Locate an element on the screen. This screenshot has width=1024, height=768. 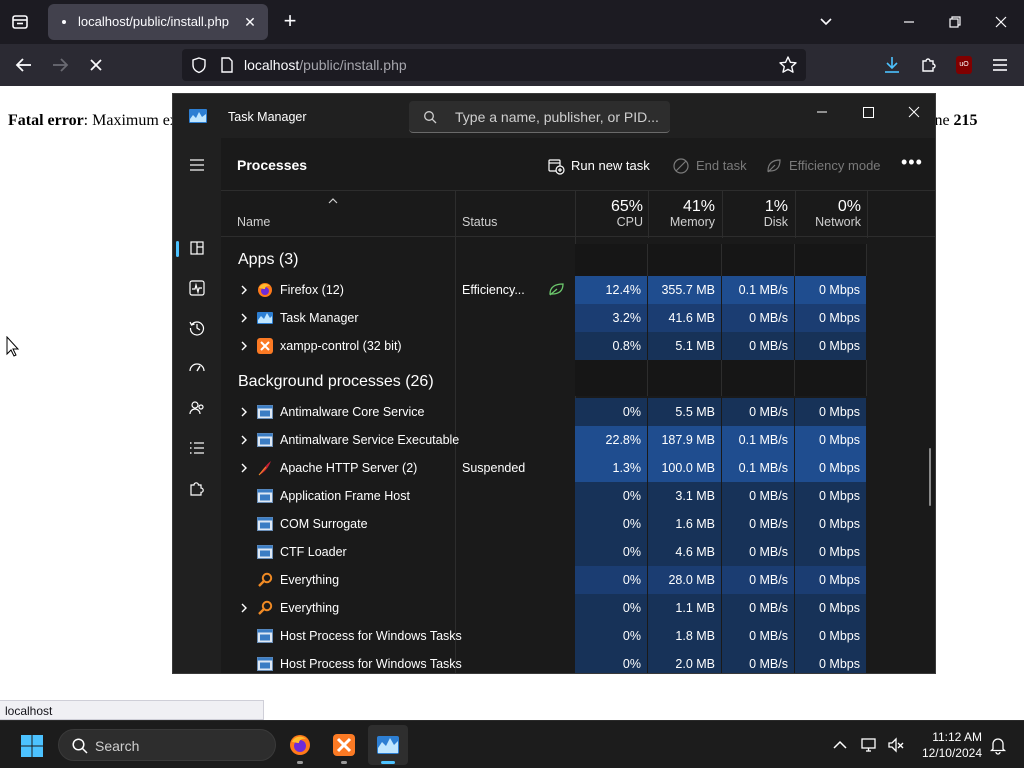
hamburger-menu-icon is located at coordinates (1000, 65).